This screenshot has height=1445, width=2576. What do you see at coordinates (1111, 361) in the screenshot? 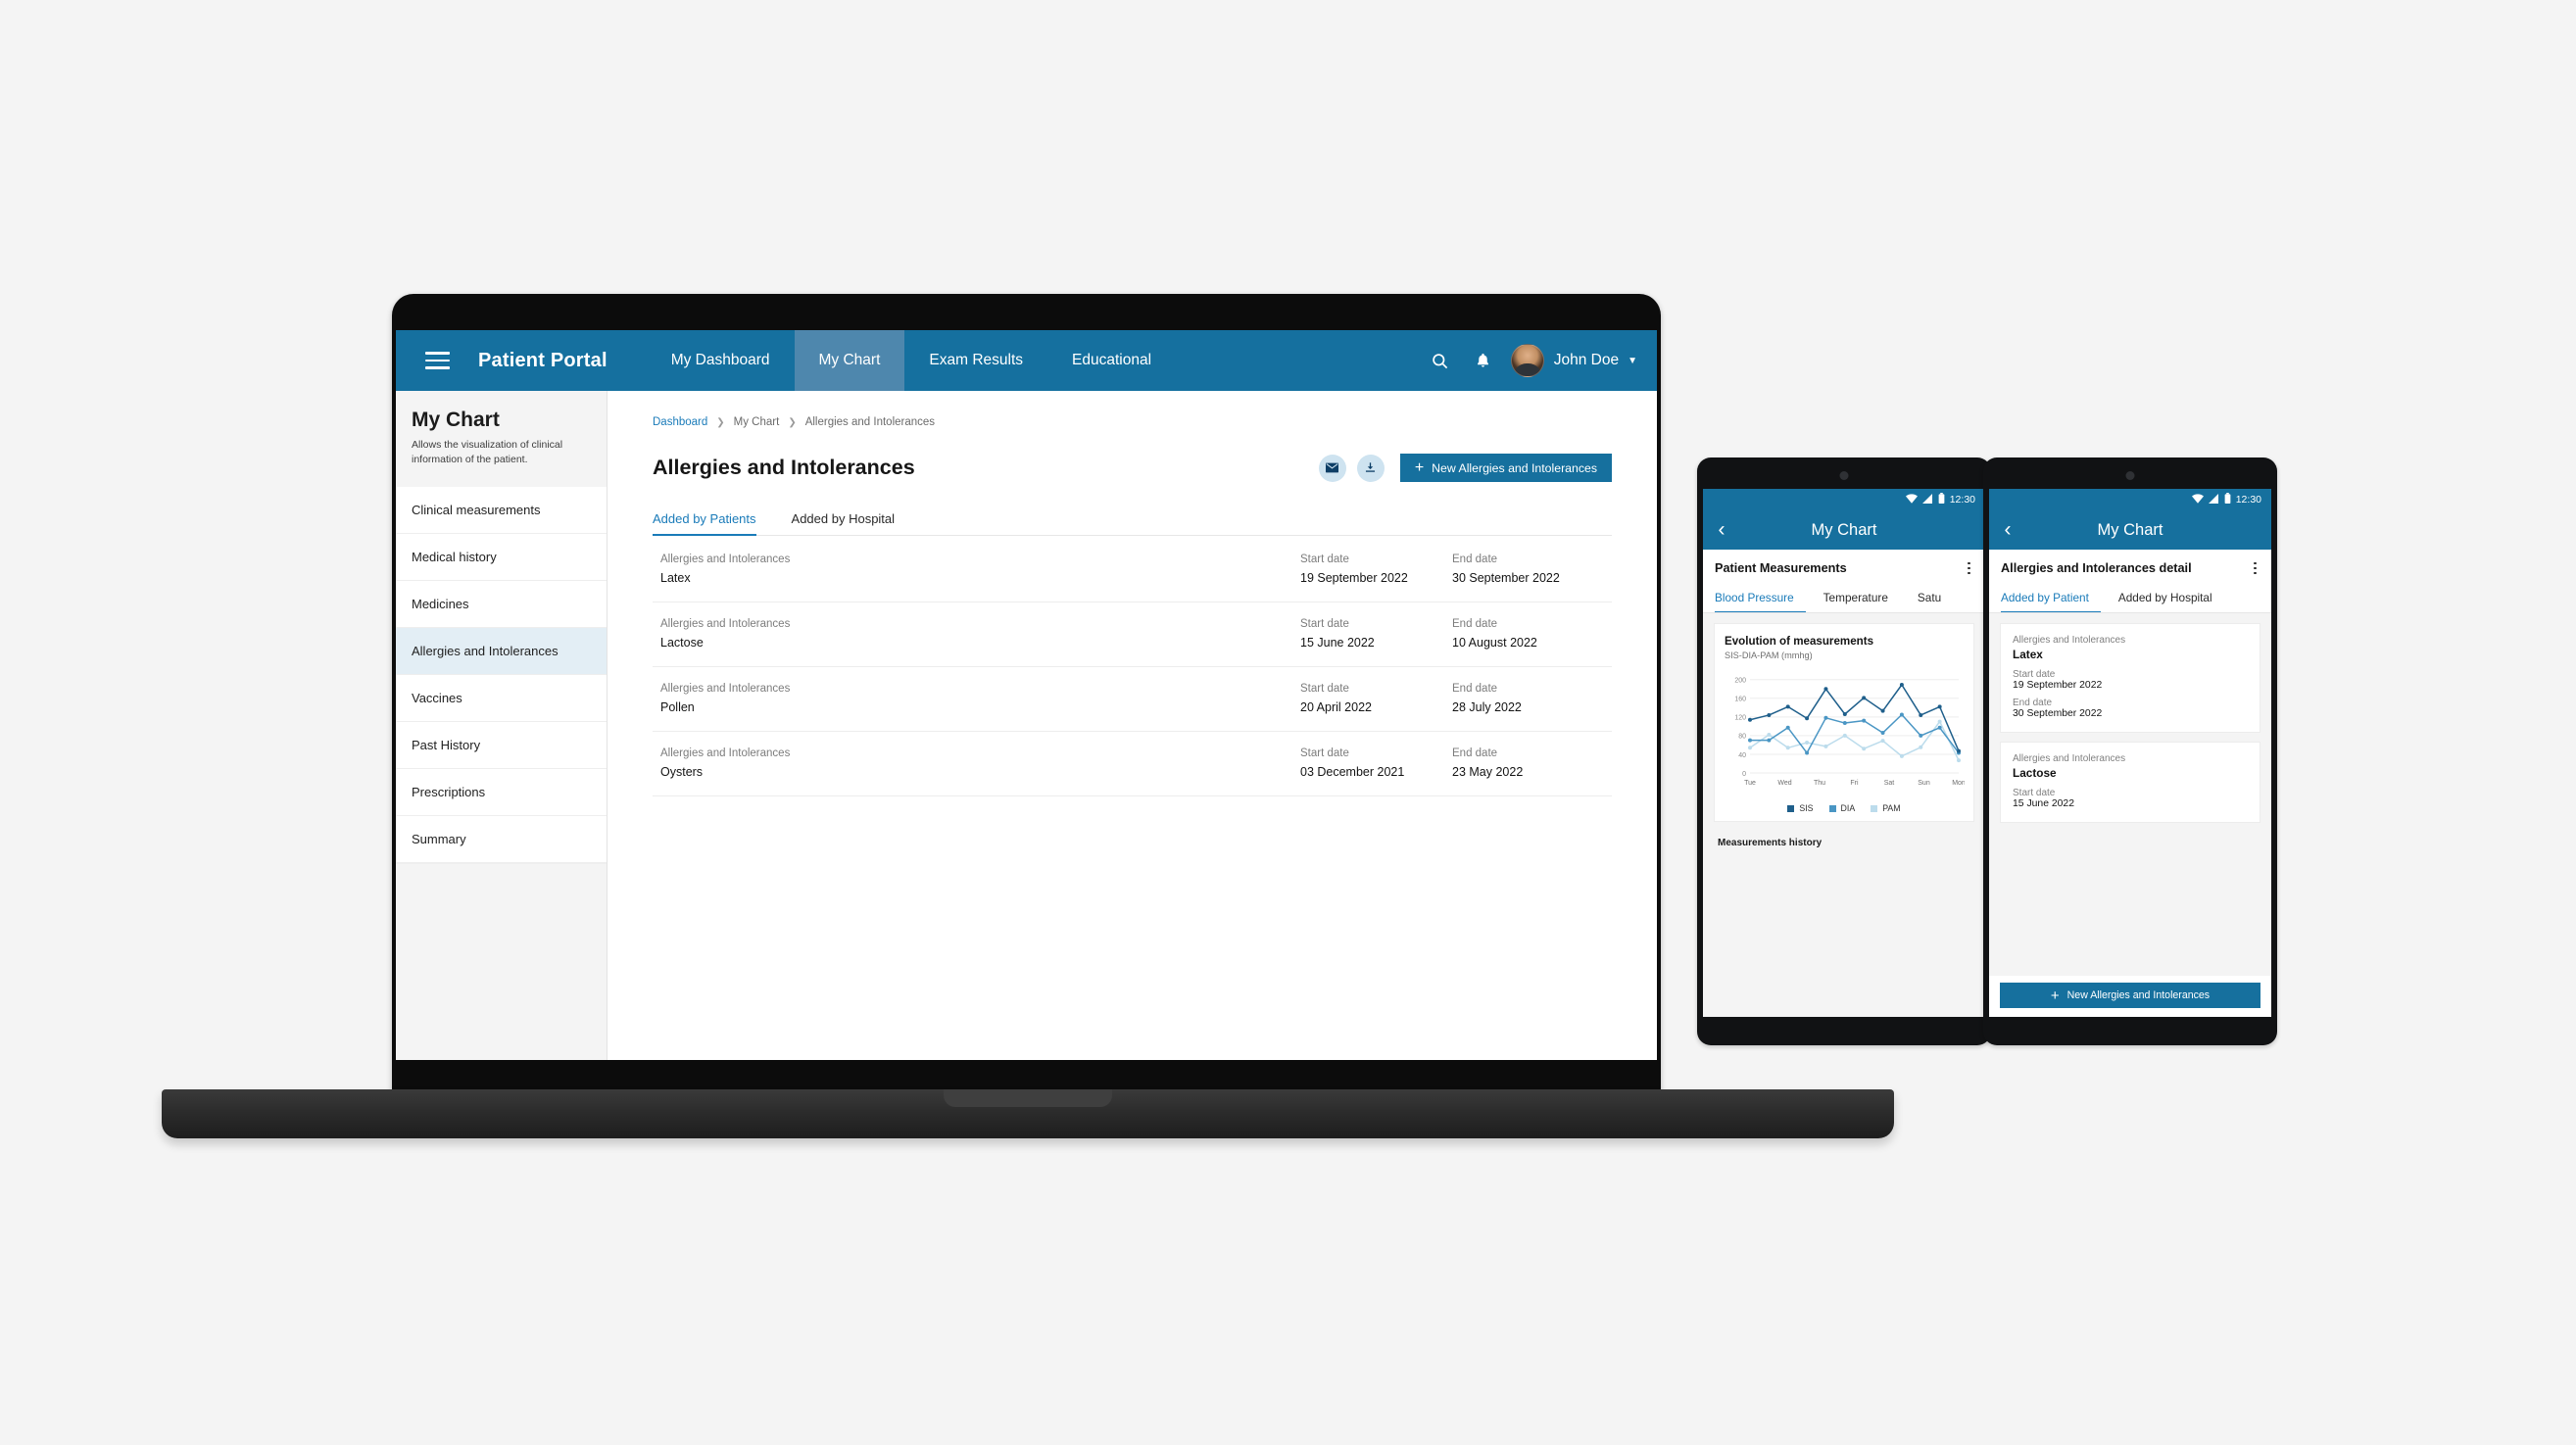
I see `nav-item-educational: Educational` at bounding box center [1111, 361].